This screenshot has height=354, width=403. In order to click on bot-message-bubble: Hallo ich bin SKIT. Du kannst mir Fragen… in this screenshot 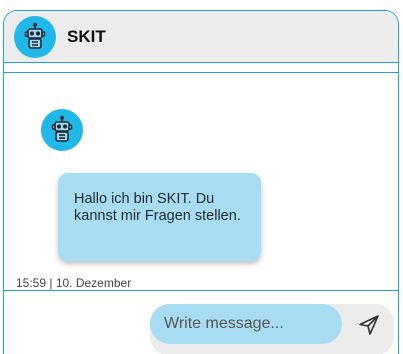, I will do `click(159, 217)`.